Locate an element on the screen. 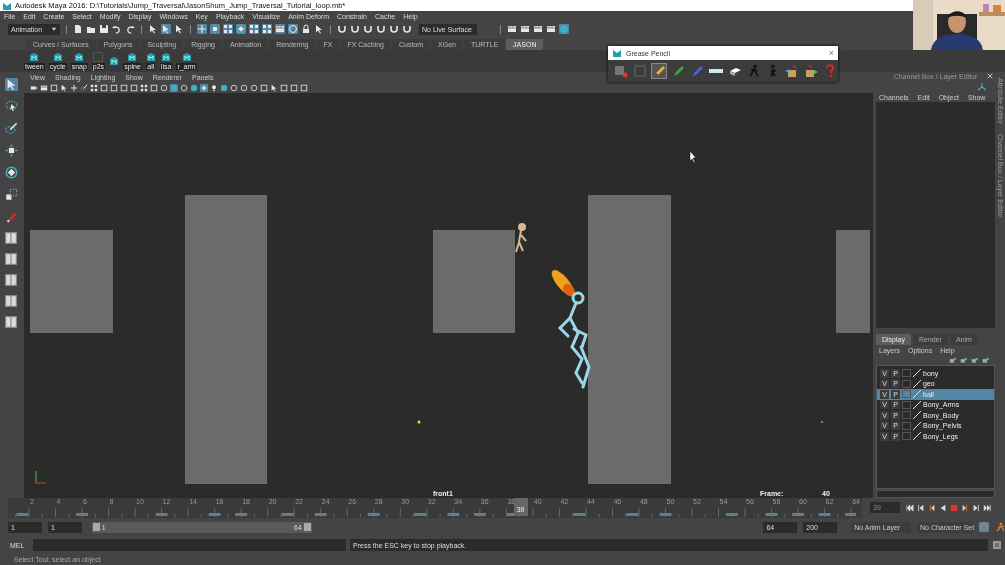 The image size is (1005, 565). lock-icon is located at coordinates (306, 29).